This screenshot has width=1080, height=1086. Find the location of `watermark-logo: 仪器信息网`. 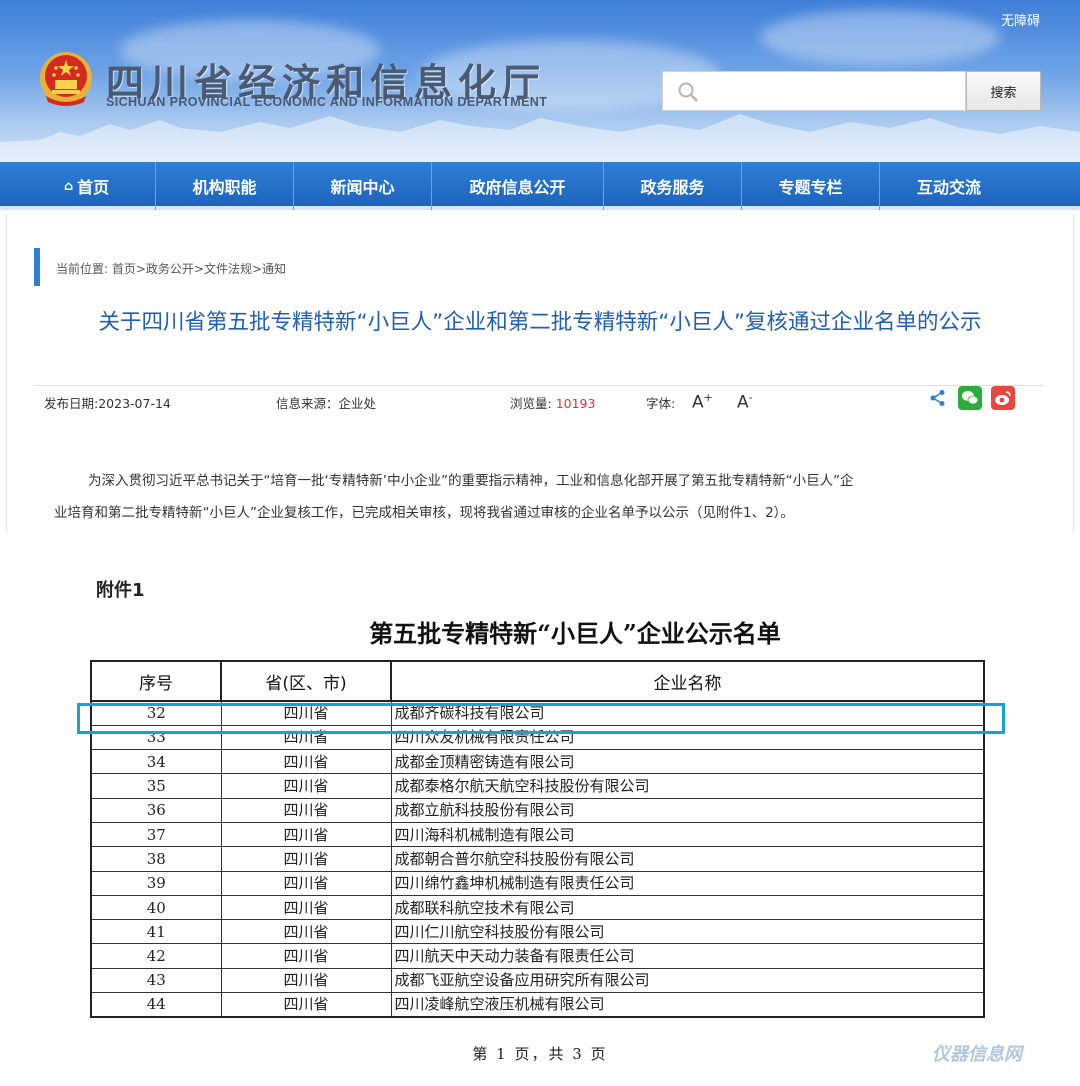

watermark-logo: 仪器信息网 is located at coordinates (977, 1054).